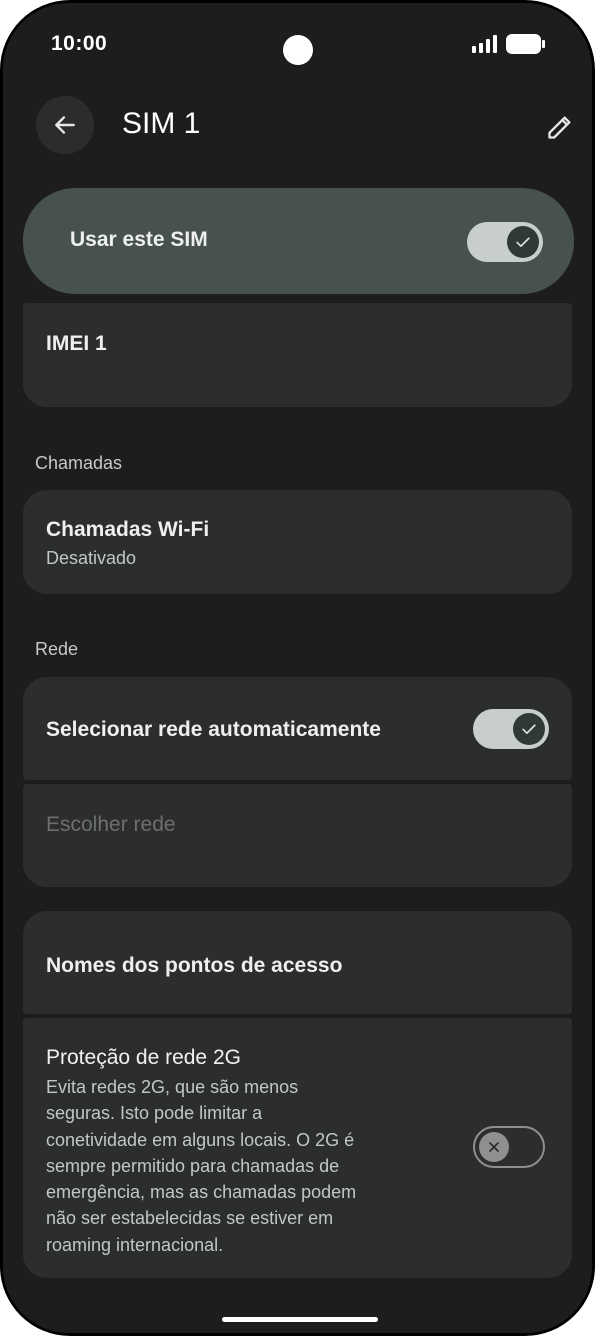  I want to click on gesture-nav-handle, so click(300, 1319).